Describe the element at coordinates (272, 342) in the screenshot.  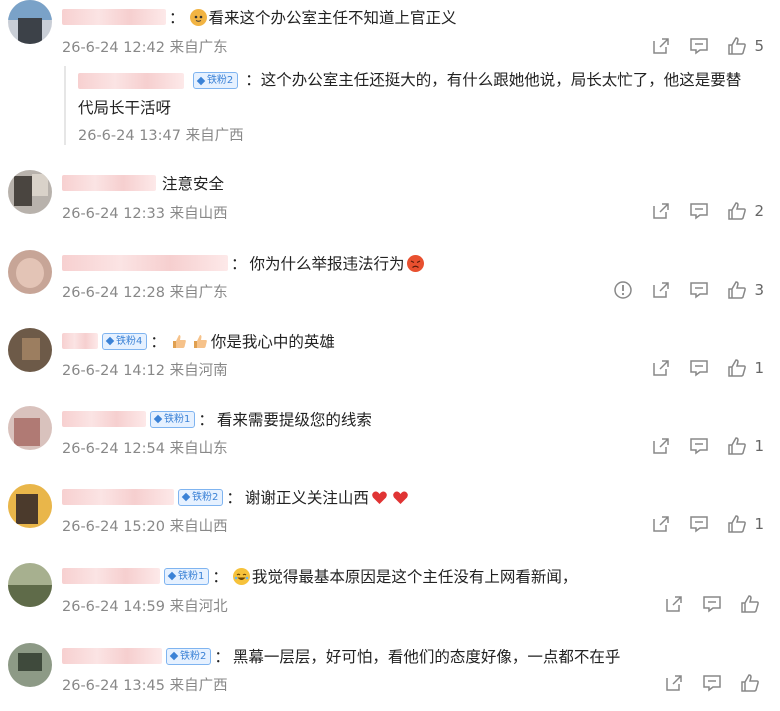
I see `comment-text: 你是我心中的英雄` at that location.